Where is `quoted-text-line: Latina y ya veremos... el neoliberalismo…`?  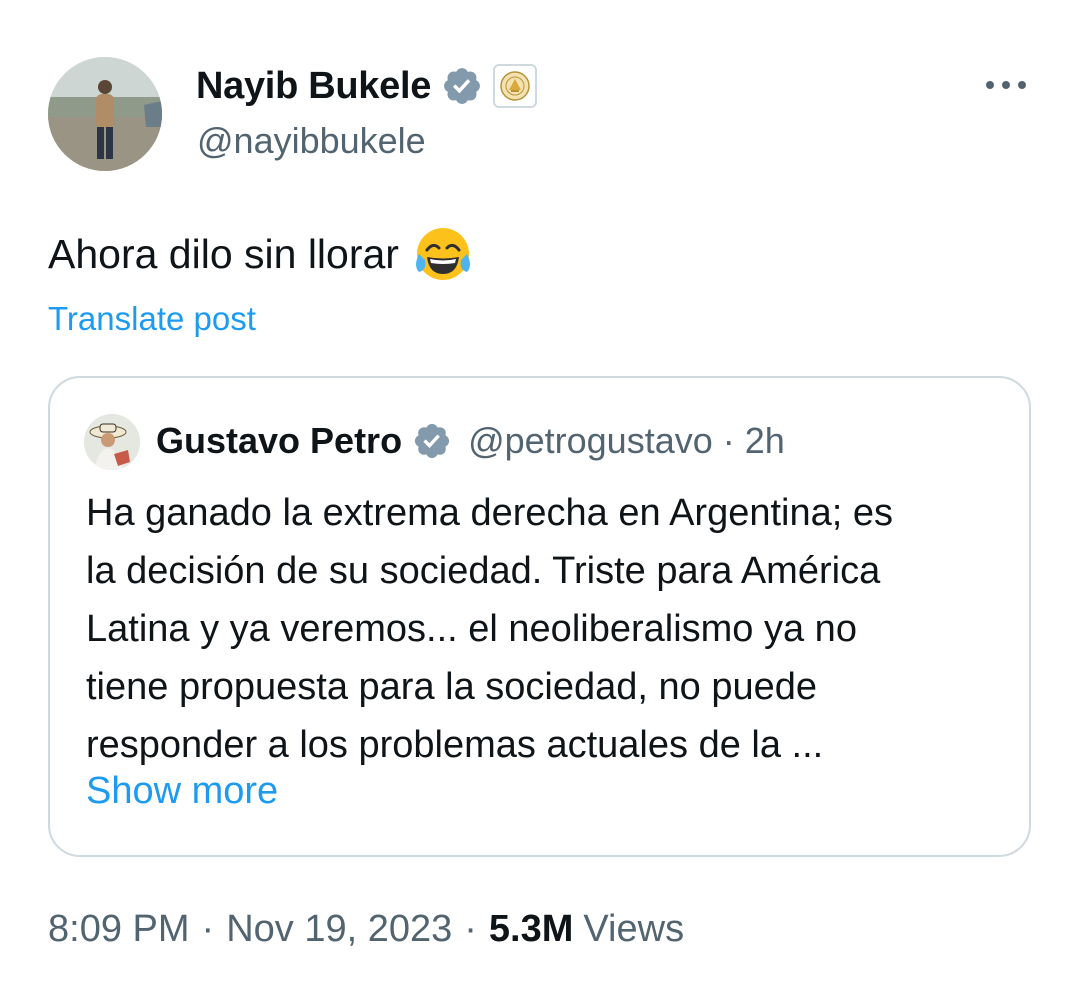 quoted-text-line: Latina y ya veremos... el neoliberalismo… is located at coordinates (471, 629).